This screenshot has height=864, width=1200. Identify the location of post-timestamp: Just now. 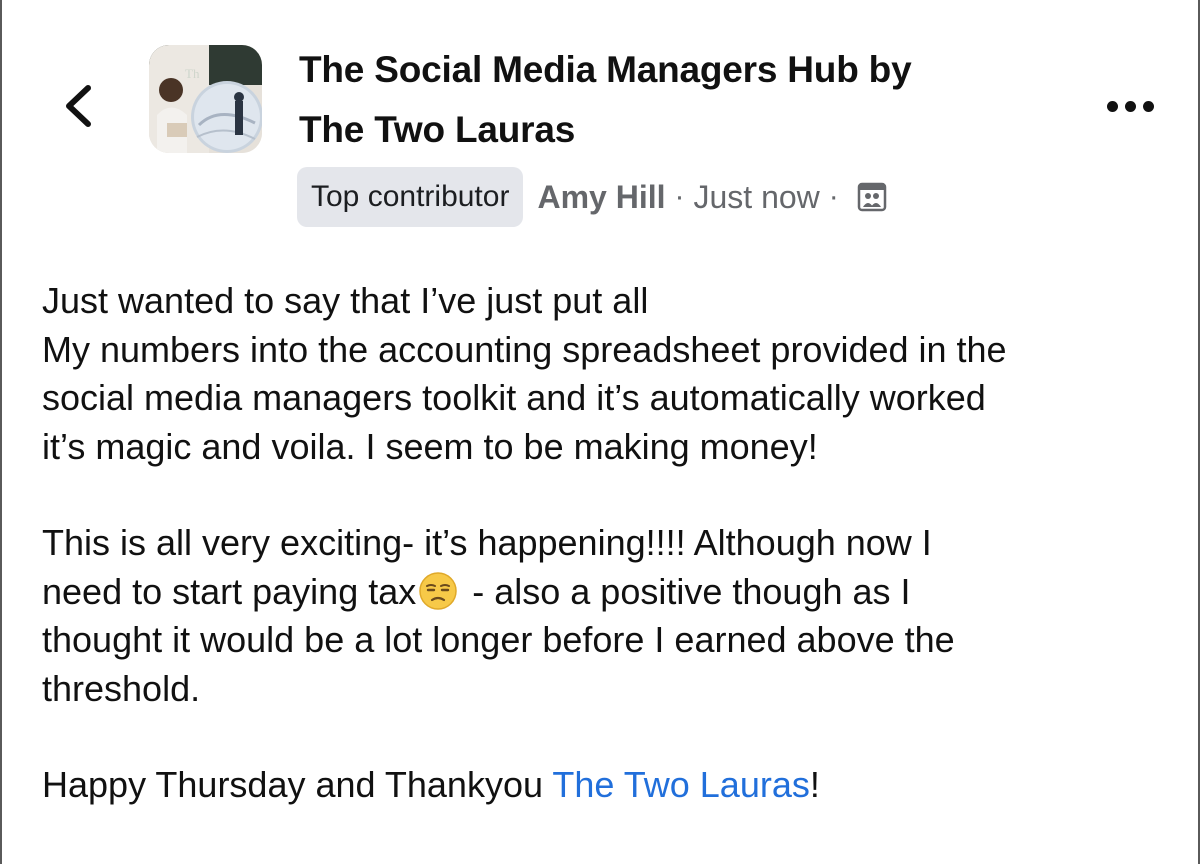
(756, 197).